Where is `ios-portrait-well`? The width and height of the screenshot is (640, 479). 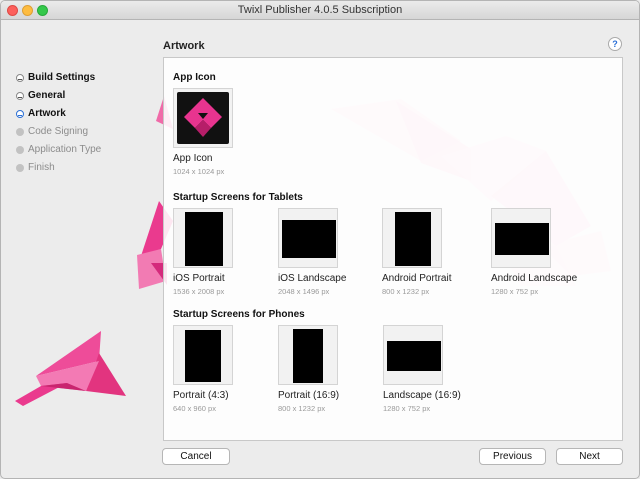 ios-portrait-well is located at coordinates (203, 238).